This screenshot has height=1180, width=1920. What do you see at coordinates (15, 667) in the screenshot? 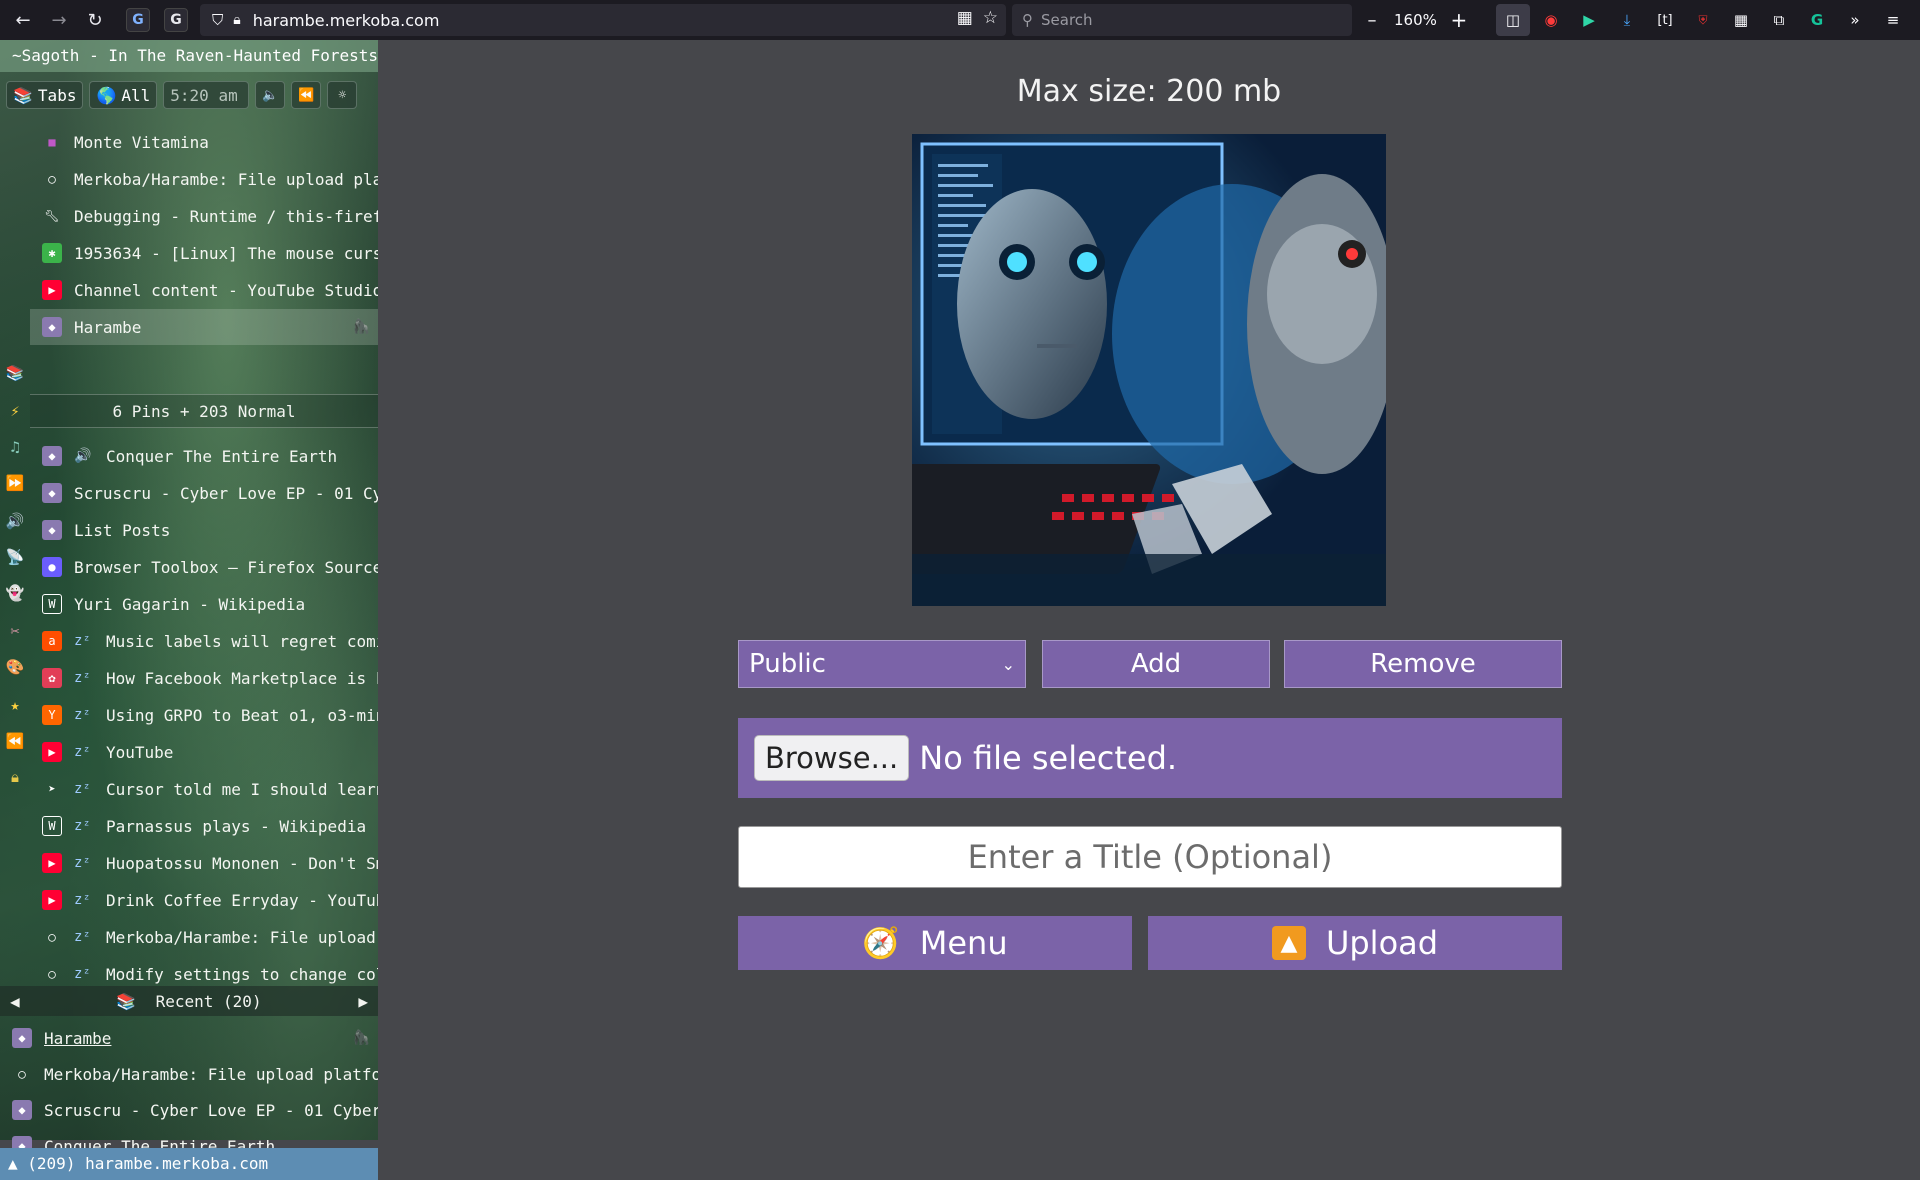
I see `palette-panel-icon: 🎨` at bounding box center [15, 667].